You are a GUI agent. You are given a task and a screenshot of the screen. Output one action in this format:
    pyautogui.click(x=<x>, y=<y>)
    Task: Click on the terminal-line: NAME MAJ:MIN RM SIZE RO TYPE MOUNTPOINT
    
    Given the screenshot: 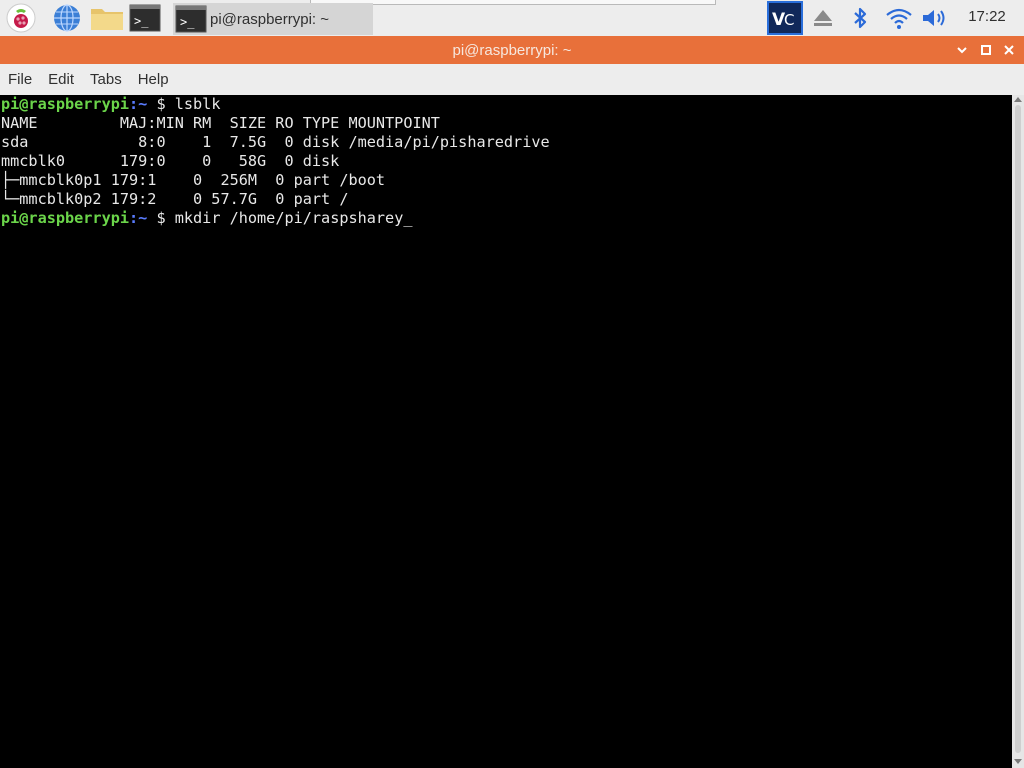 What is the action you would take?
    pyautogui.click(x=220, y=123)
    